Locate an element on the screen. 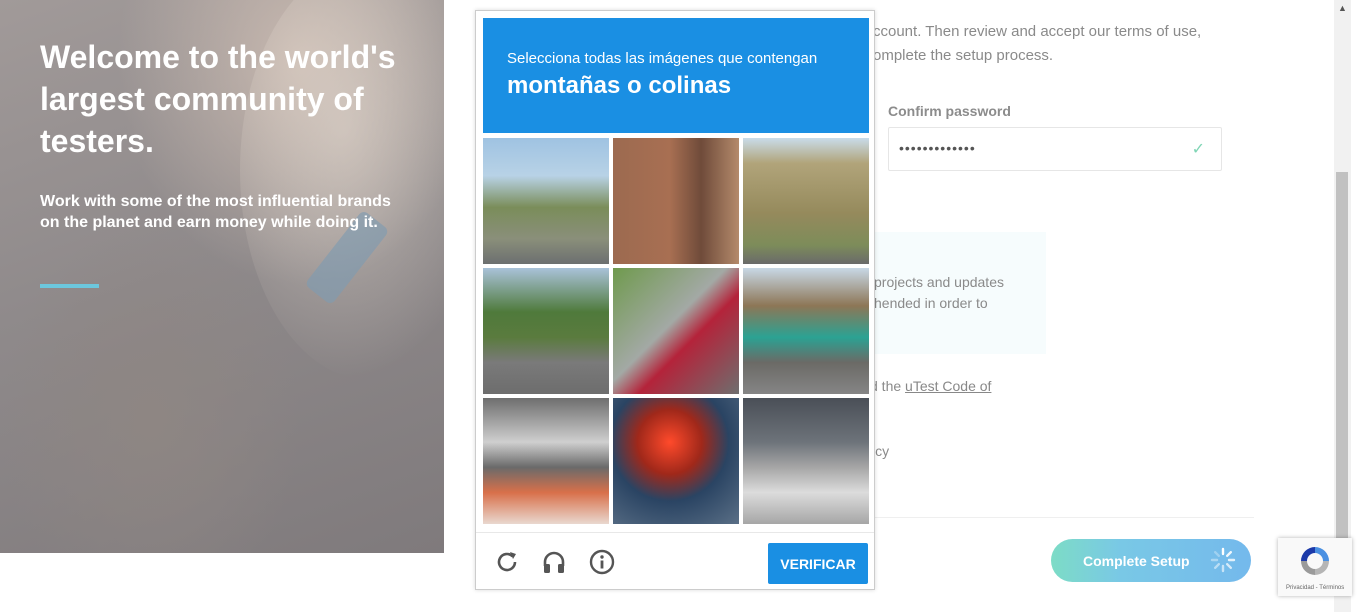  recaptcha-badge: Privacidad - Términos is located at coordinates (1315, 567).